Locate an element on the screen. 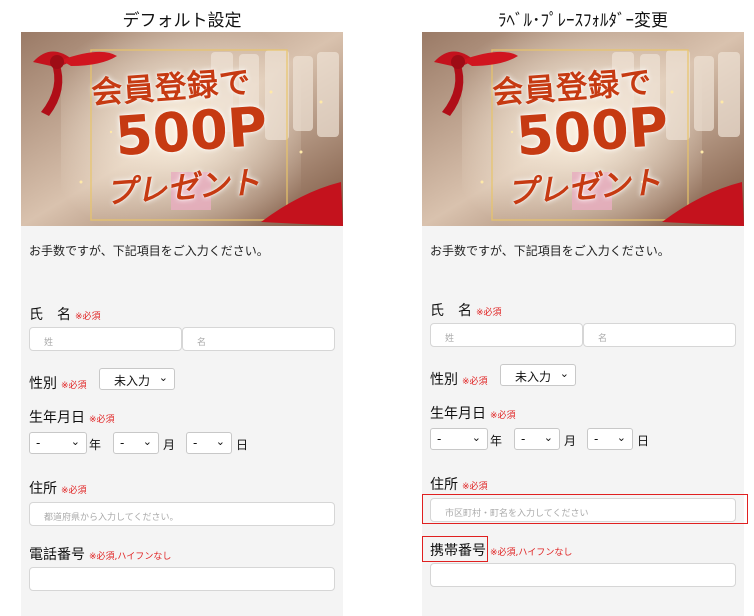  label-change-highlight is located at coordinates (455, 549).